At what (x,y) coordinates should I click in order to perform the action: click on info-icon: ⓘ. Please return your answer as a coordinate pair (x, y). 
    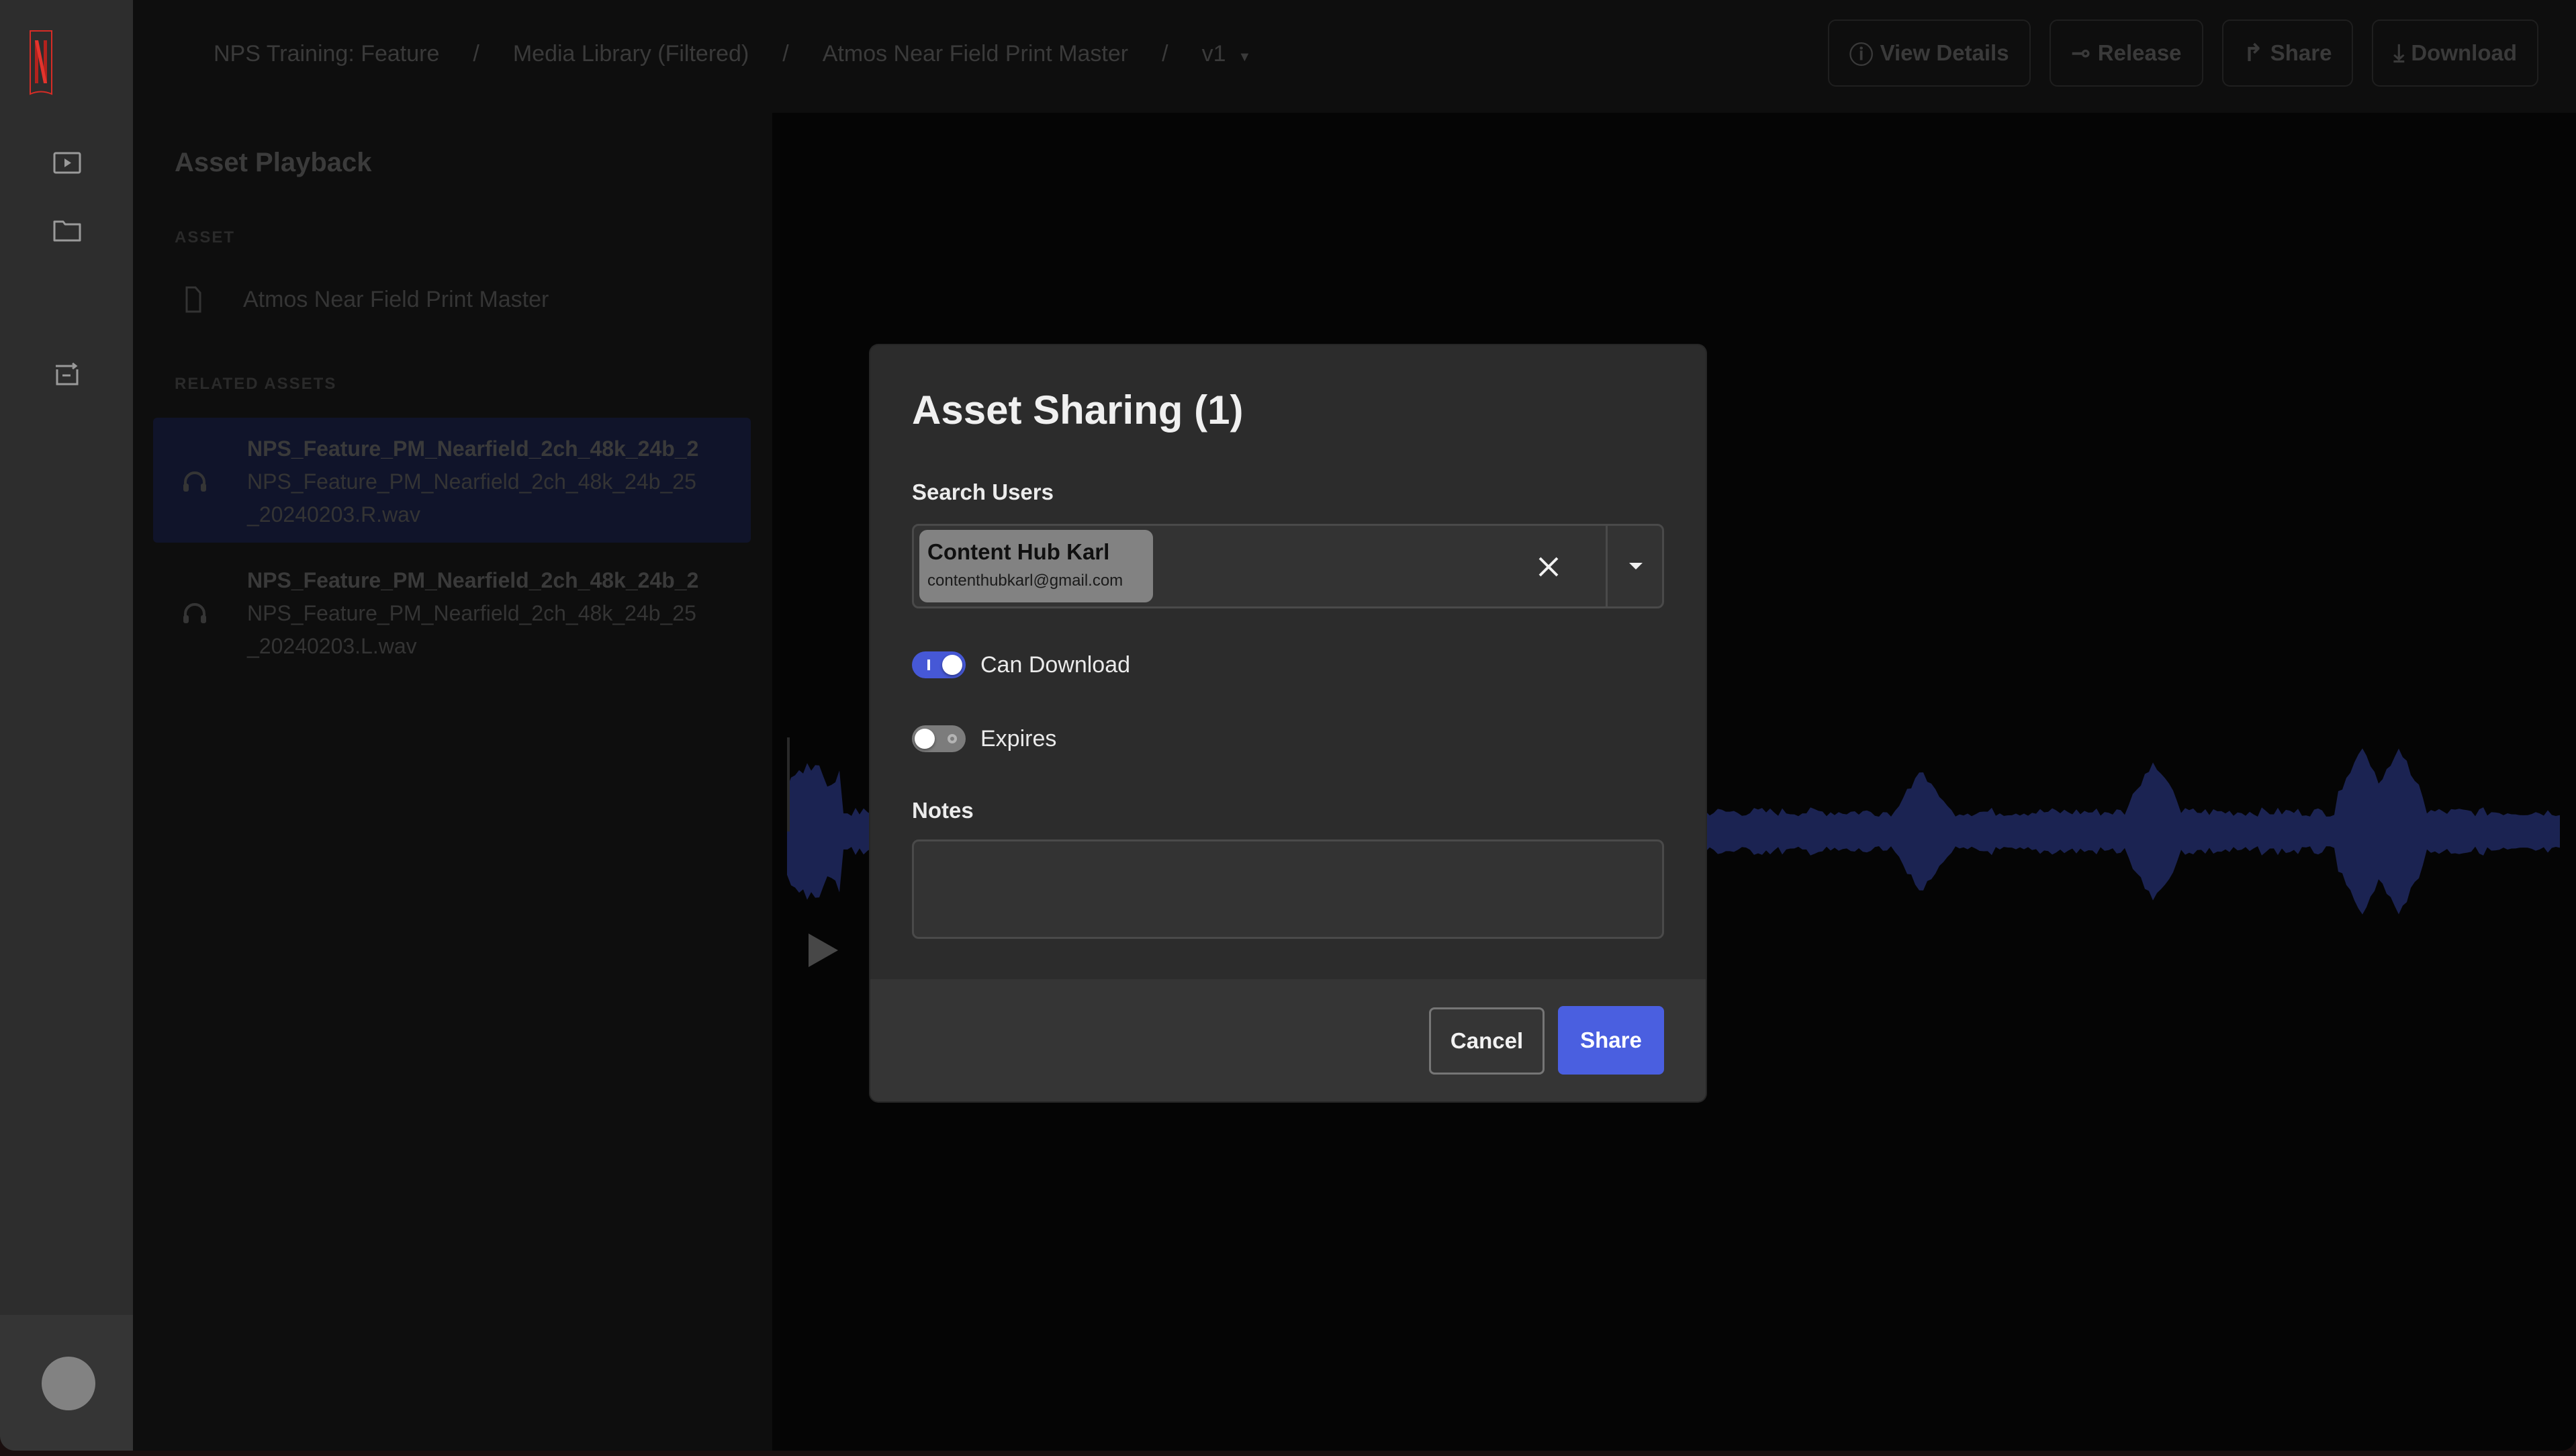
    Looking at the image, I should click on (1861, 55).